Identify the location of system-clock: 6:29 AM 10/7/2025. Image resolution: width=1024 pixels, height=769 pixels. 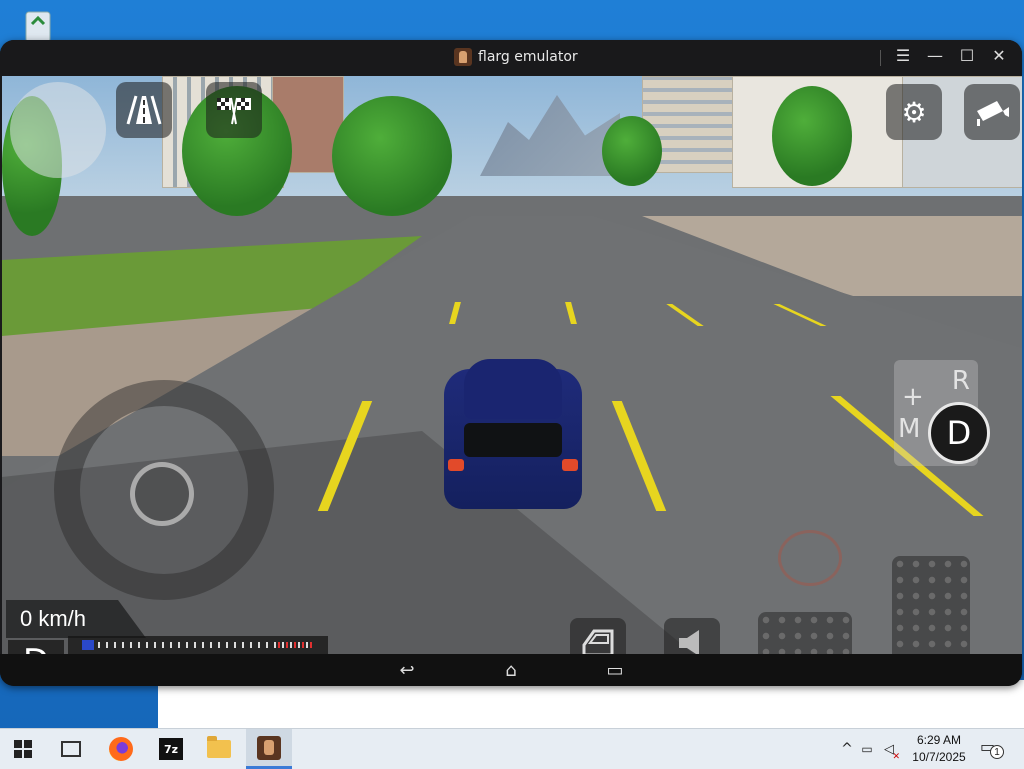
(939, 749).